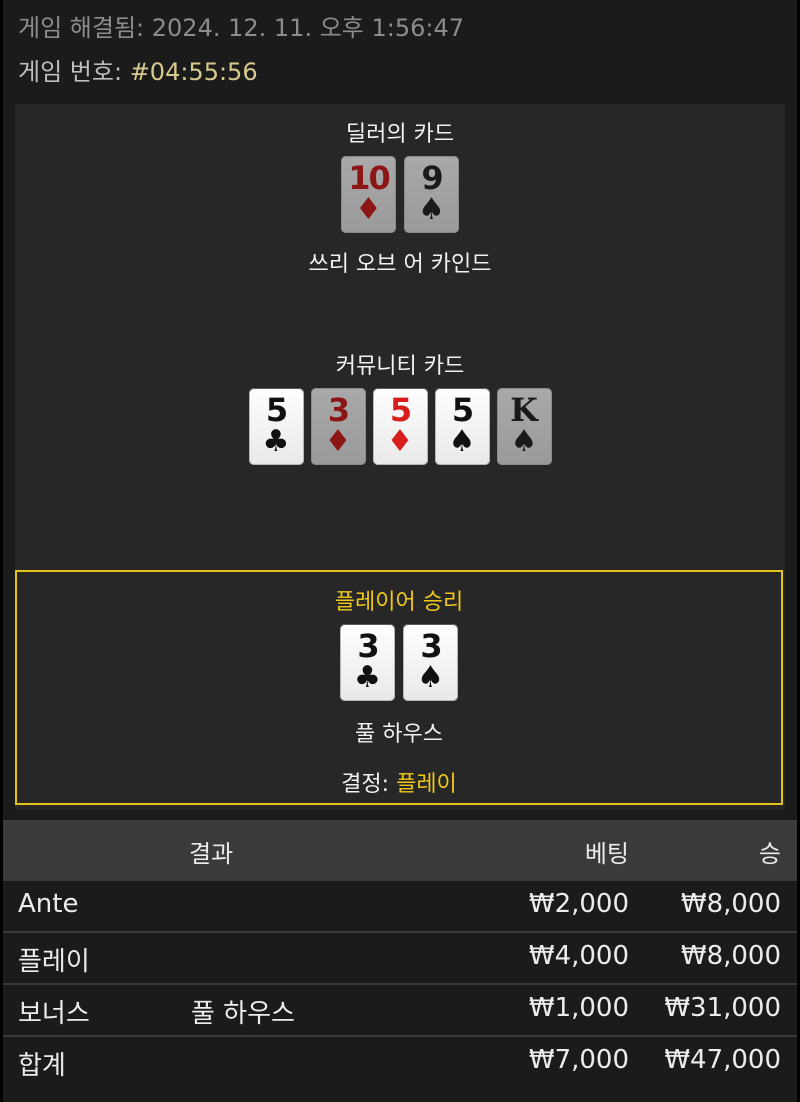 The height and width of the screenshot is (1102, 800). I want to click on results-header: 결과 베팅 승, so click(400, 849).